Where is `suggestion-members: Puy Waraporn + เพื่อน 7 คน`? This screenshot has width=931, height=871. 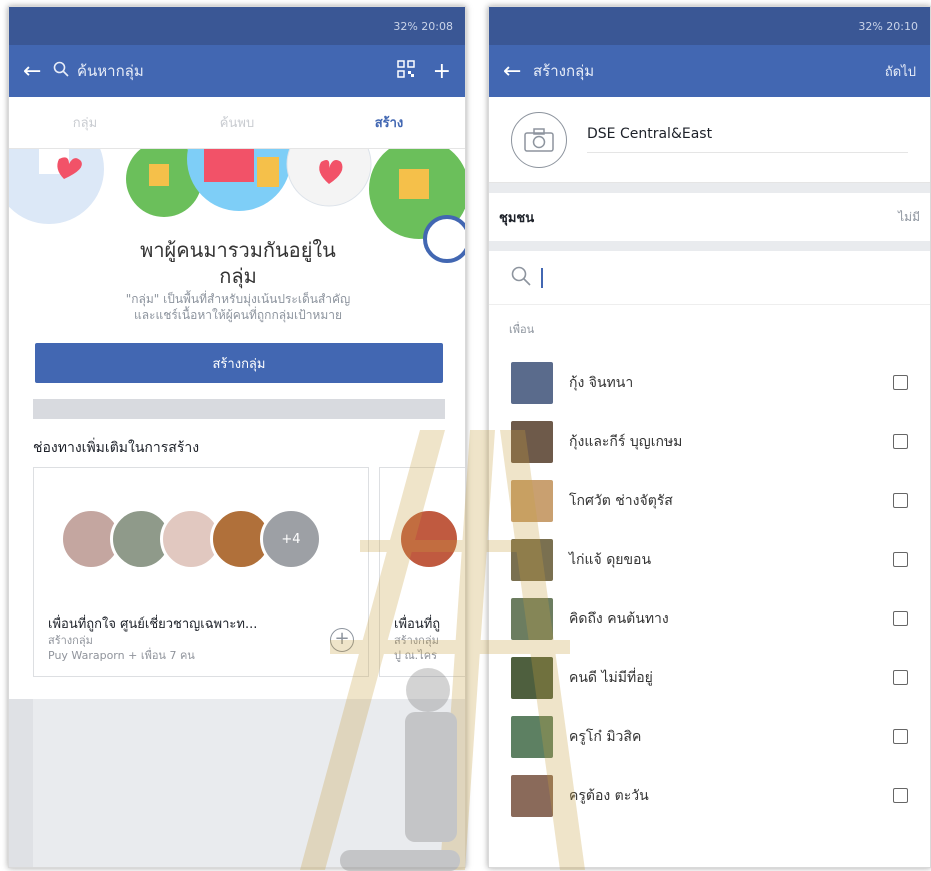 suggestion-members: Puy Waraporn + เพื่อน 7 คน is located at coordinates (121, 655).